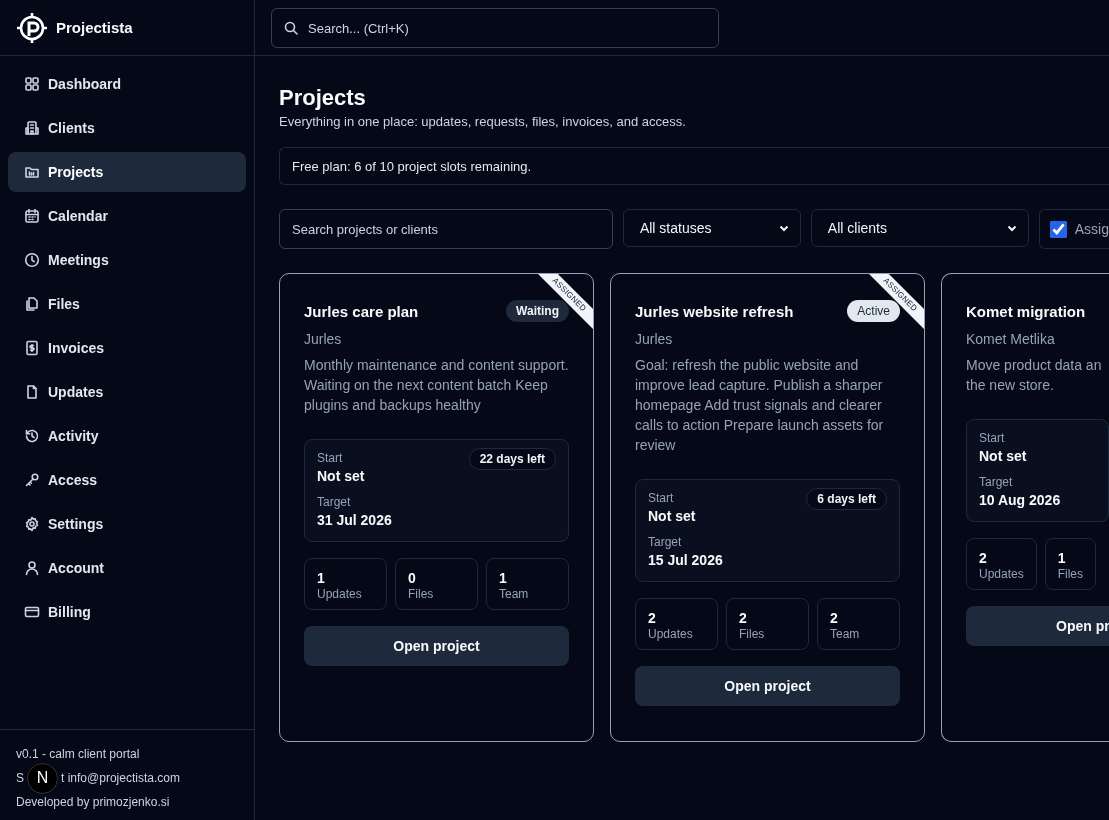 The height and width of the screenshot is (820, 1109). Describe the element at coordinates (127, 260) in the screenshot. I see `sidebar-item: Meetings` at that location.